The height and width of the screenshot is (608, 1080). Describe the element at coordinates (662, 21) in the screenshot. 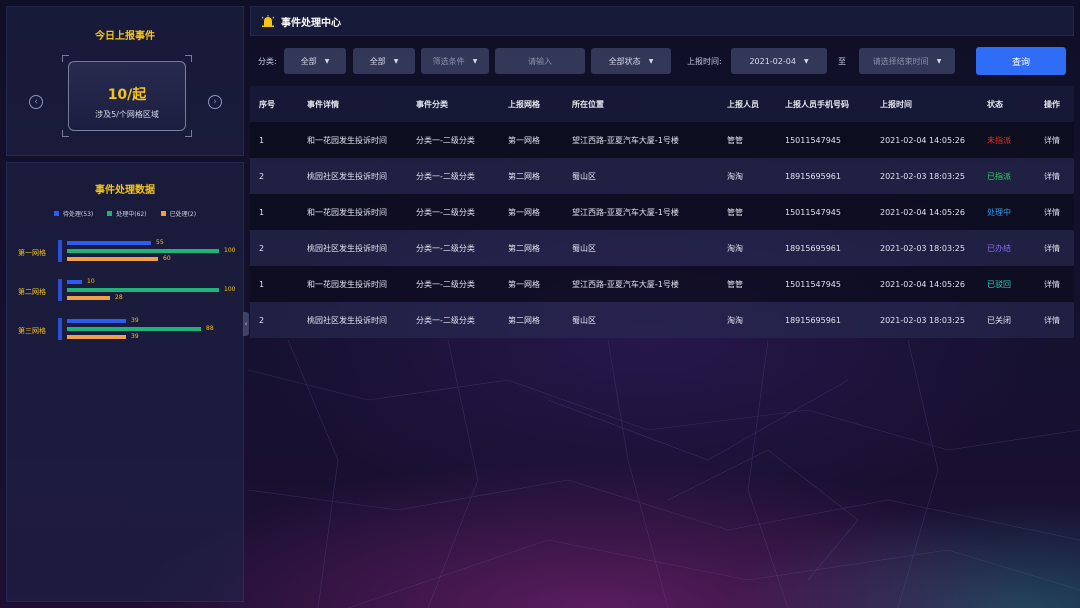

I see `main-header: 事件处理中心` at that location.